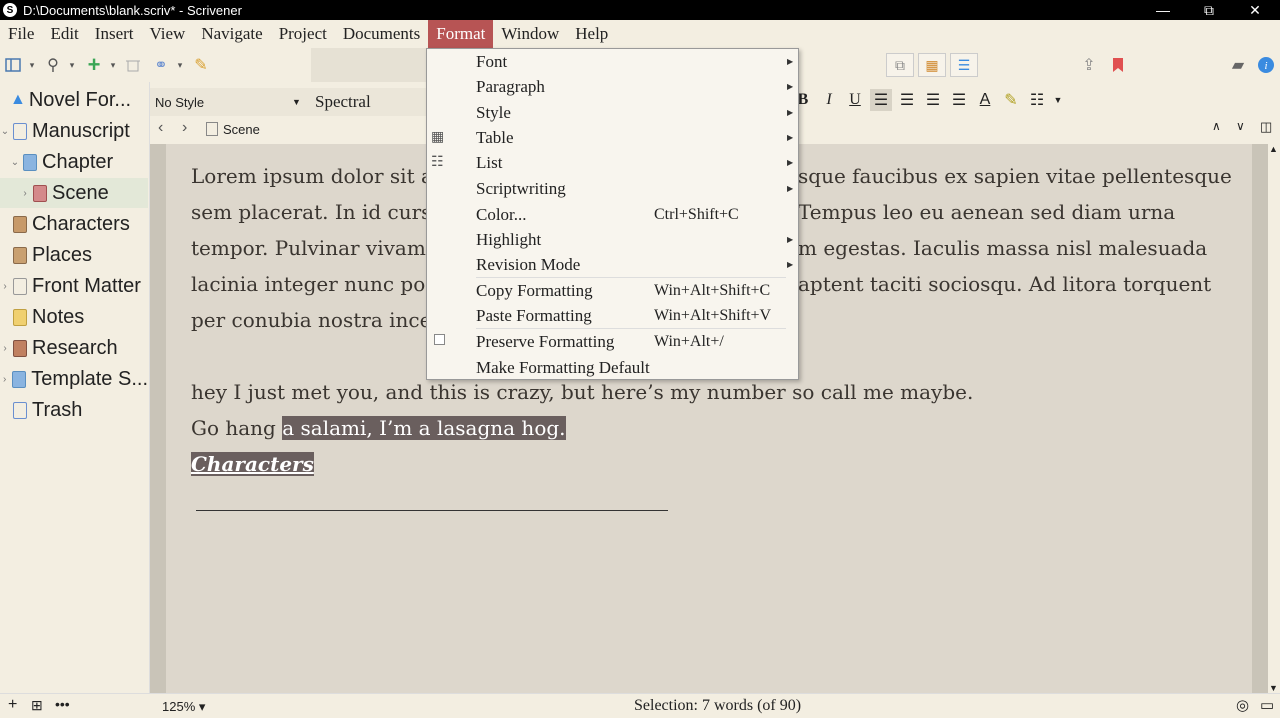 The image size is (1280, 718). What do you see at coordinates (64, 34) in the screenshot?
I see `menu-edit: Edit` at bounding box center [64, 34].